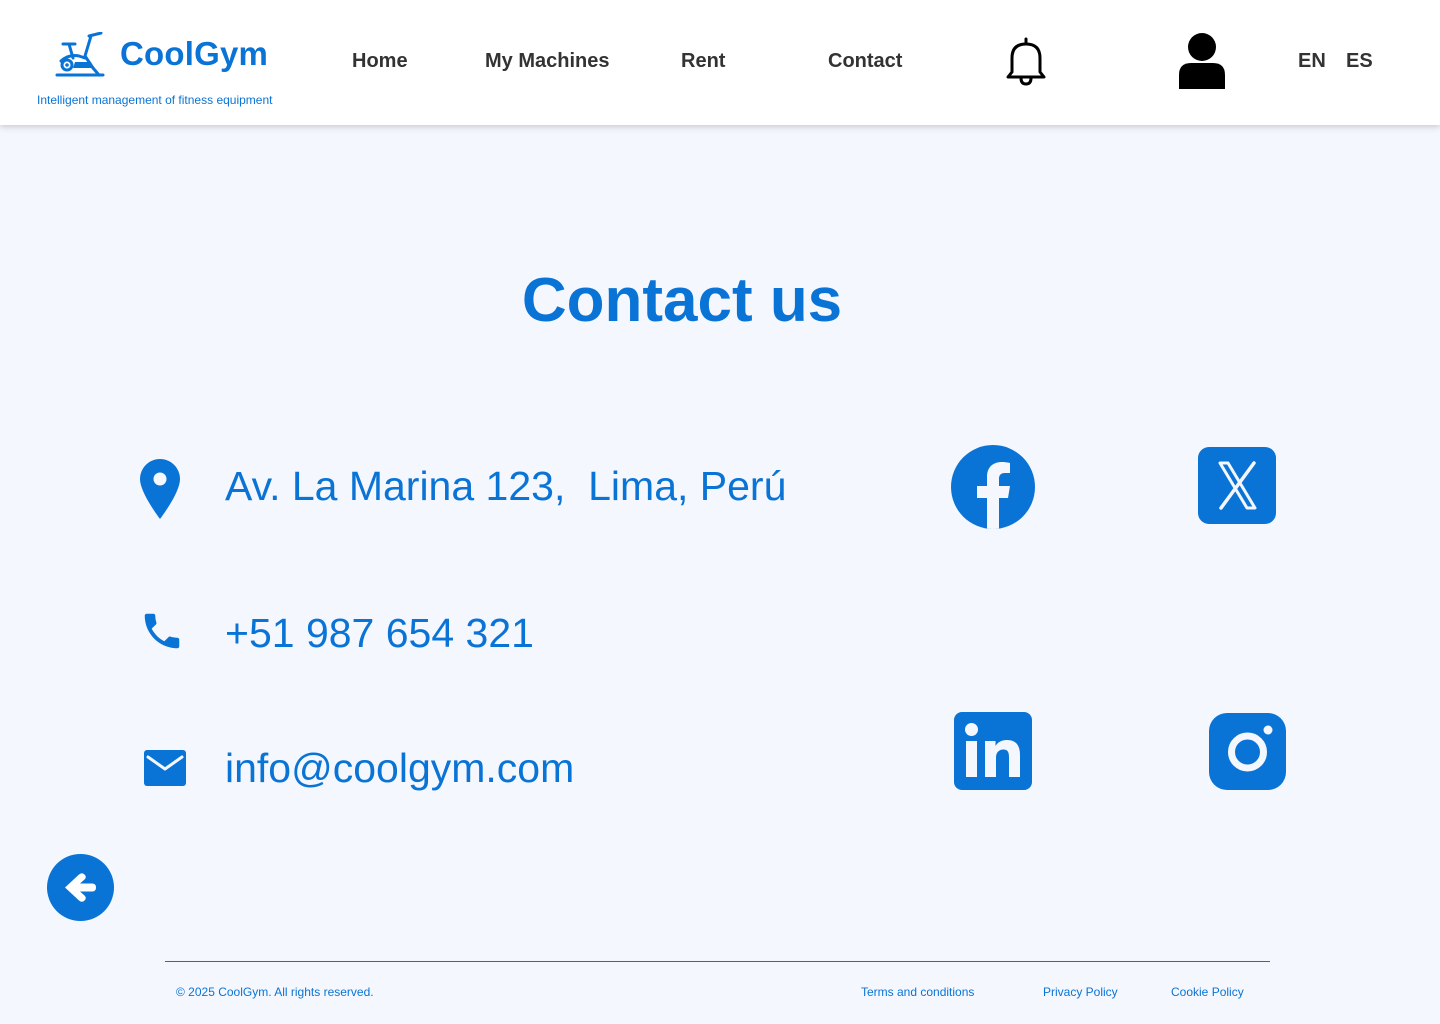 Image resolution: width=1440 pixels, height=1024 pixels. Describe the element at coordinates (380, 61) in the screenshot. I see `nav-home: Home` at that location.